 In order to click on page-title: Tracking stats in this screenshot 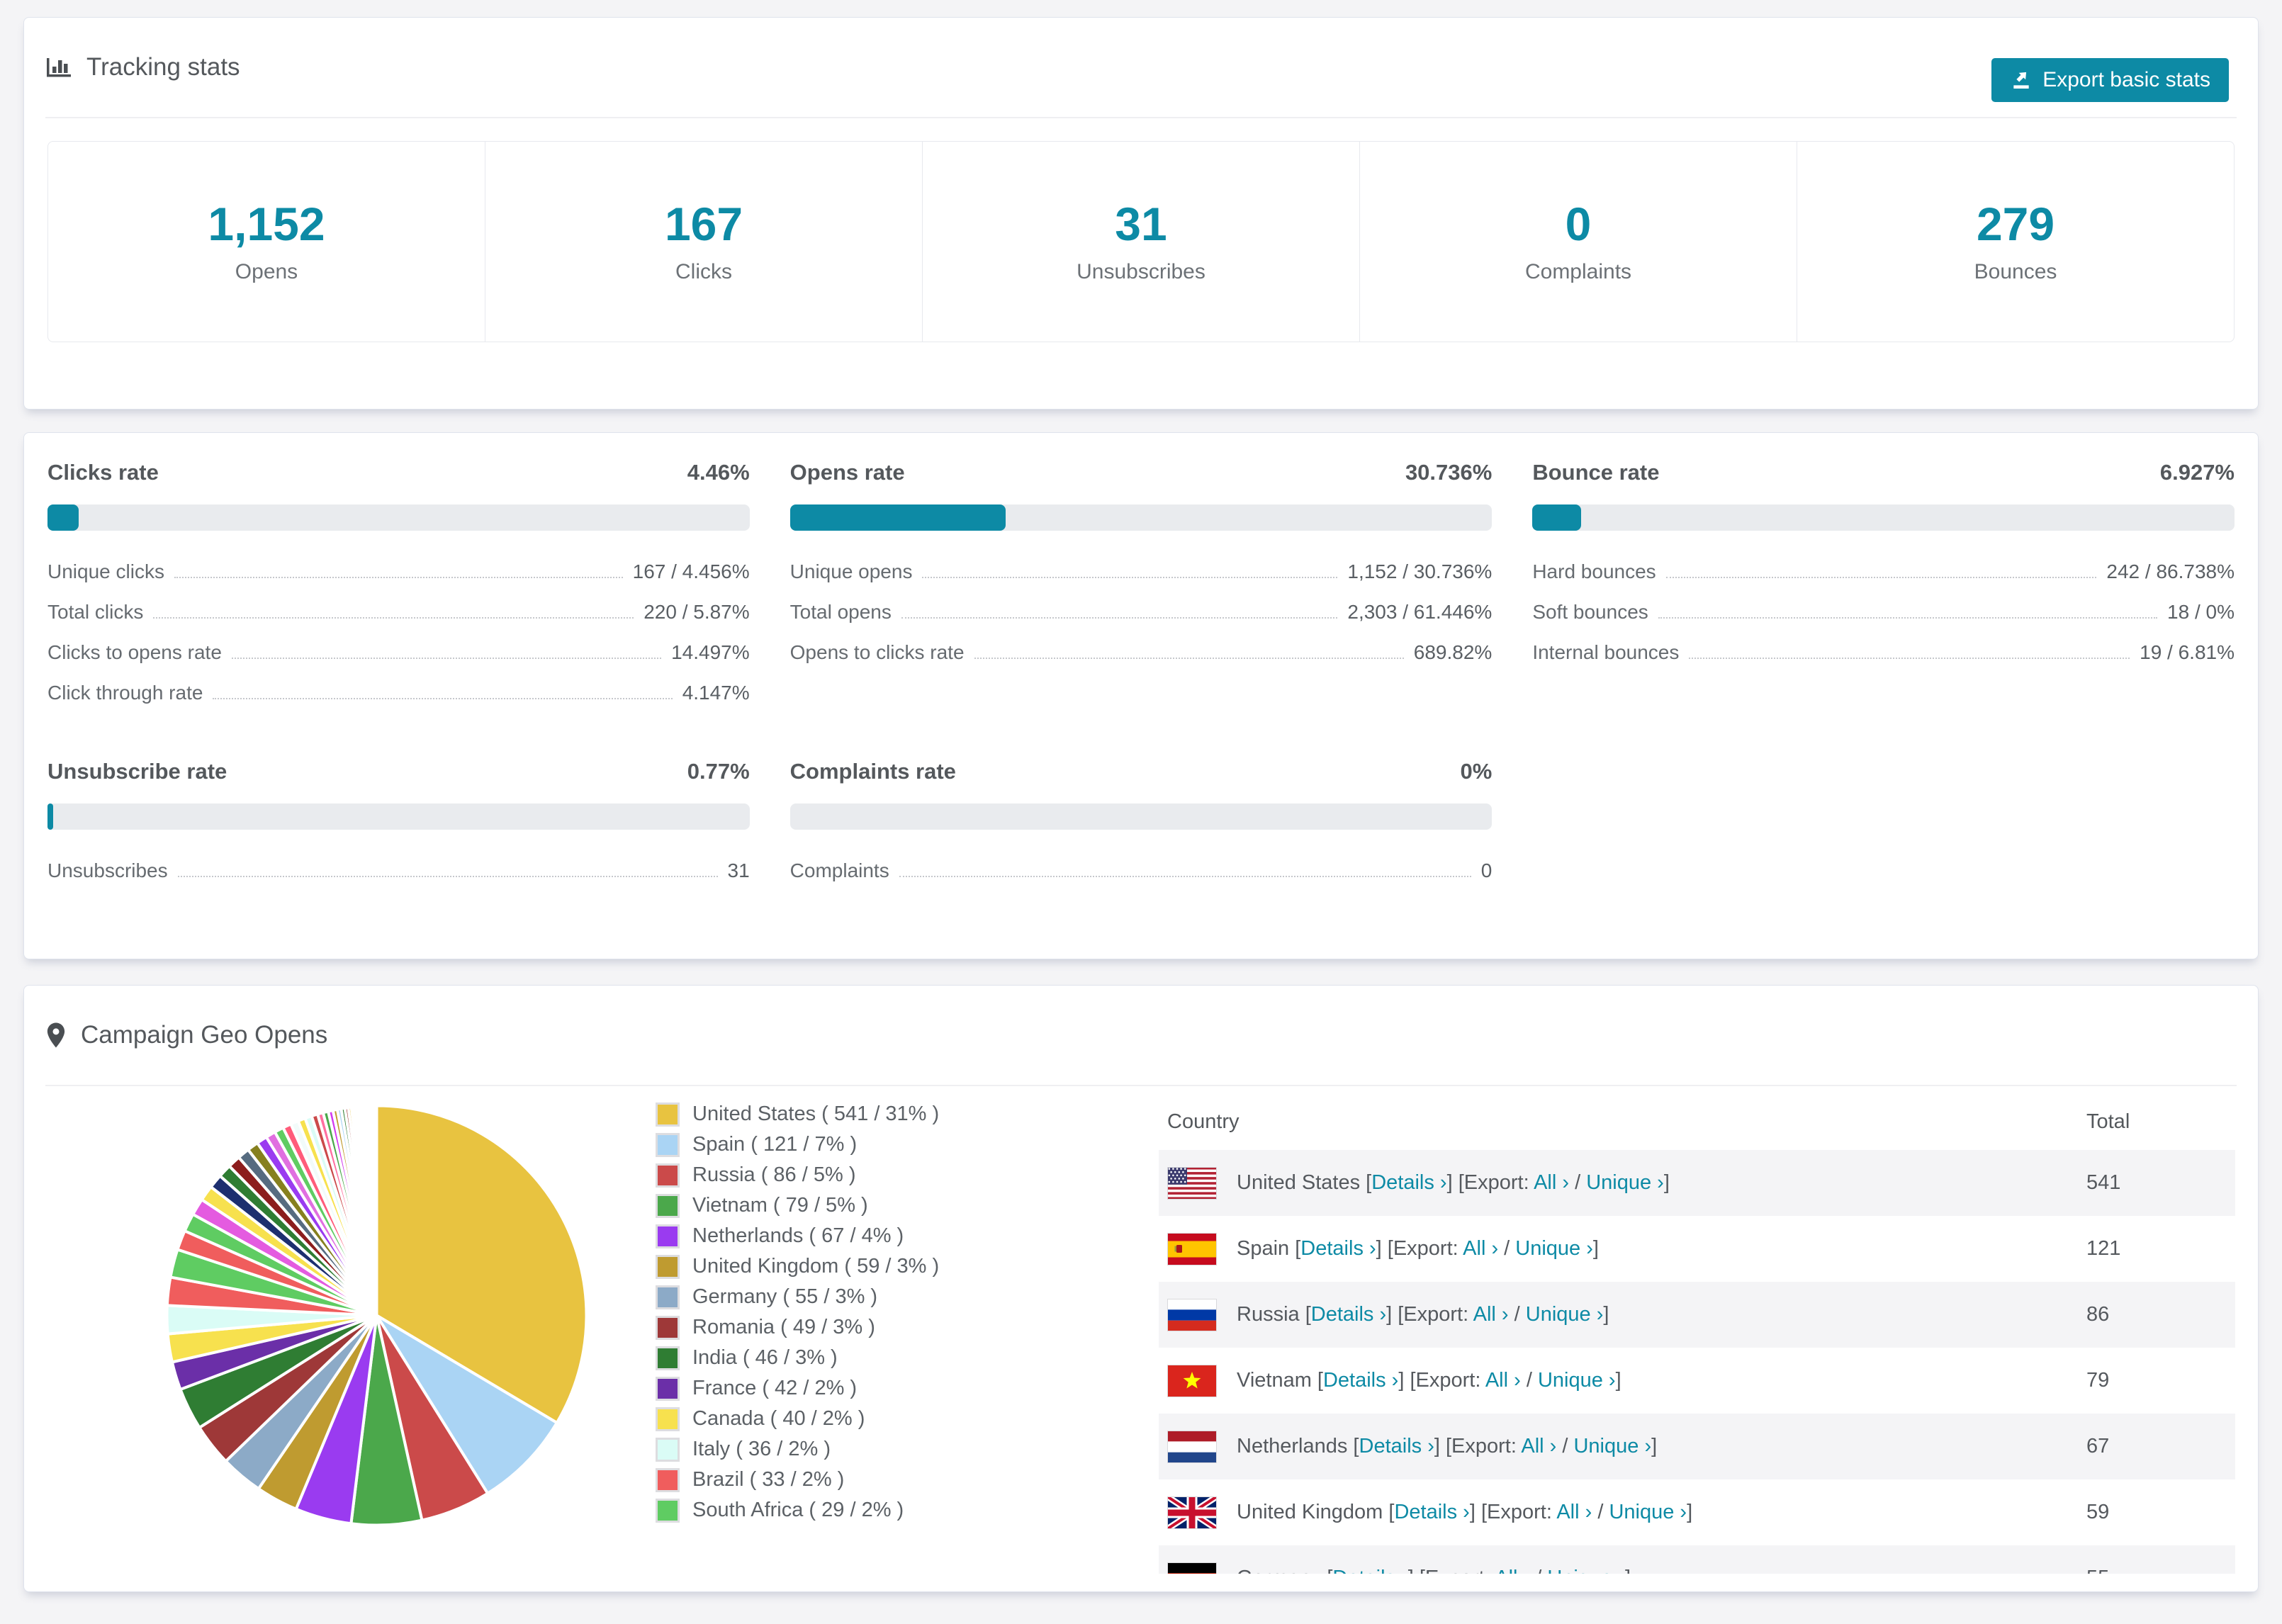, I will do `click(163, 67)`.